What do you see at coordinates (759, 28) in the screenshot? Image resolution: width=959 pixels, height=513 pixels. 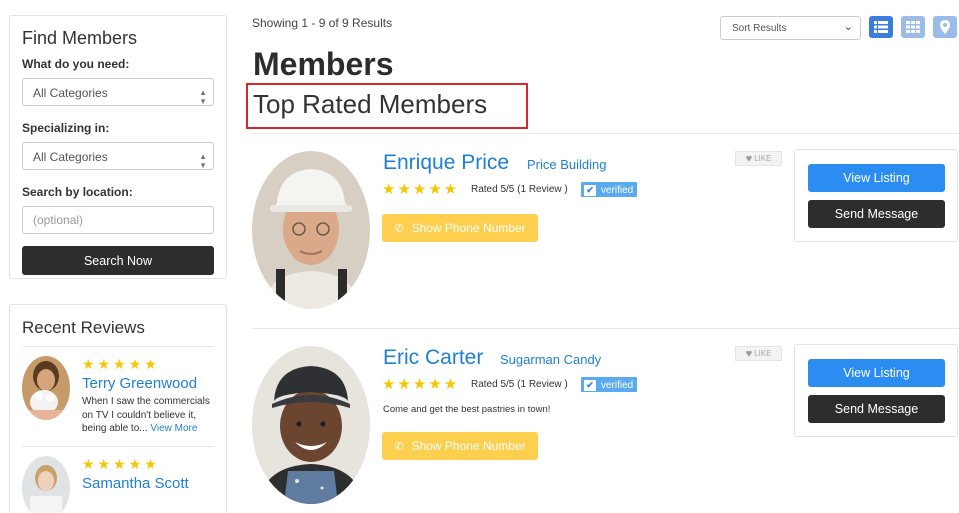 I see `sort-results-value: Sort Results` at bounding box center [759, 28].